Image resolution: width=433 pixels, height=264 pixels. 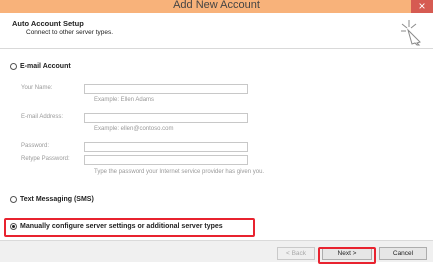 I want to click on retype-password-input, so click(x=166, y=160).